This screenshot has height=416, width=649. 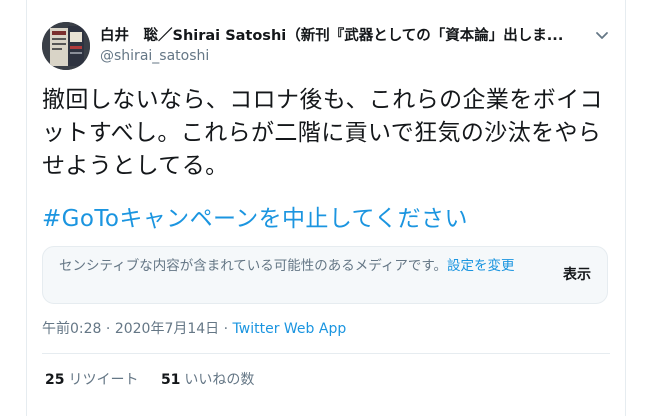 I want to click on sensitive-notice-text-block: センシティブな内容が含まれている可能性のあるメディアです。設定を変更, so click(x=298, y=266).